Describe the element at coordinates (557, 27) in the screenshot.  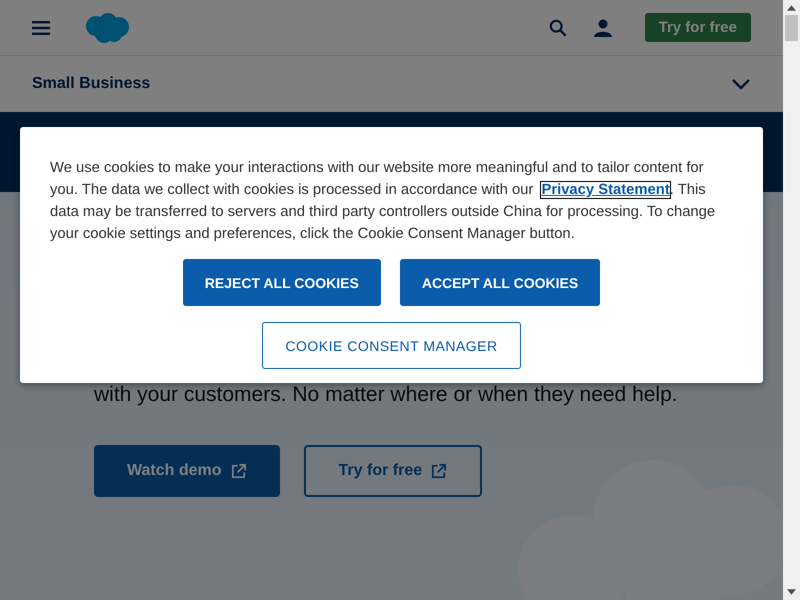
I see `search-icon` at that location.